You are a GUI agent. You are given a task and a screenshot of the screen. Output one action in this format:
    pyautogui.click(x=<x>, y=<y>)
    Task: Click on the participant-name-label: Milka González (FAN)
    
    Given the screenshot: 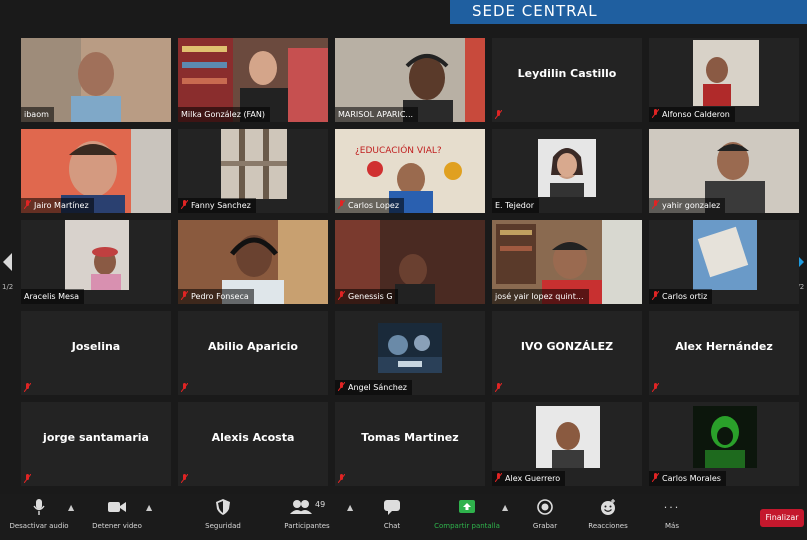 What is the action you would take?
    pyautogui.click(x=224, y=114)
    